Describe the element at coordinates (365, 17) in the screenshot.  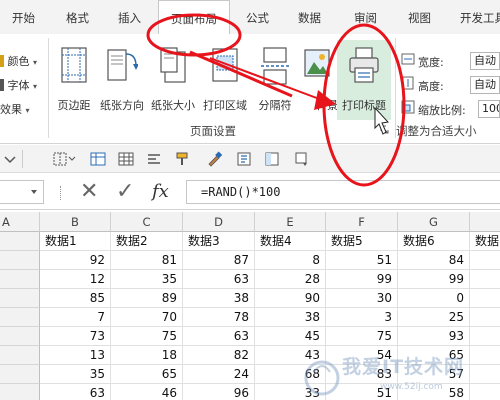
I see `tab-review: 审阅` at that location.